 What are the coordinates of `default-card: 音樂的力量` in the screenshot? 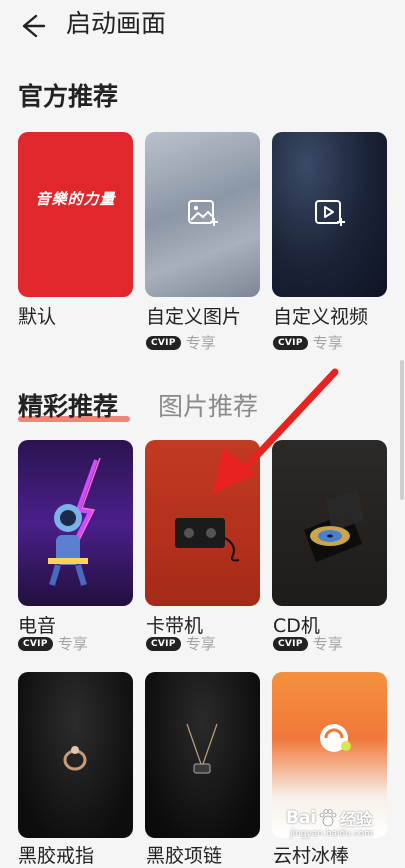 It's located at (75, 214).